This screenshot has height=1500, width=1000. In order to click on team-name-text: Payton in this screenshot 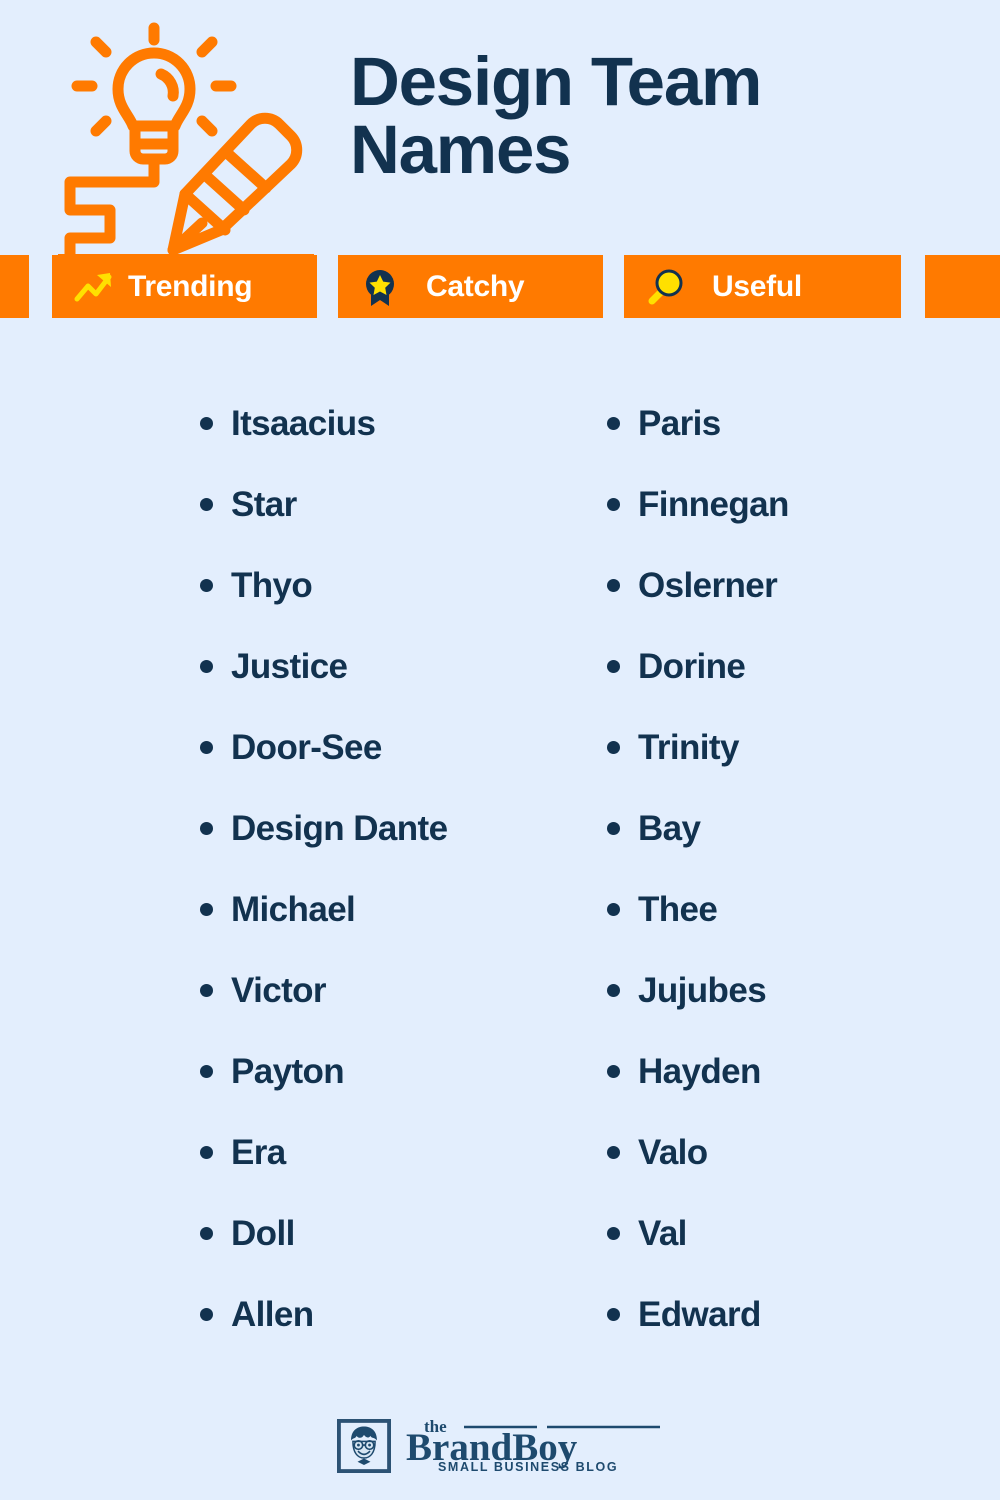, I will do `click(288, 1071)`.